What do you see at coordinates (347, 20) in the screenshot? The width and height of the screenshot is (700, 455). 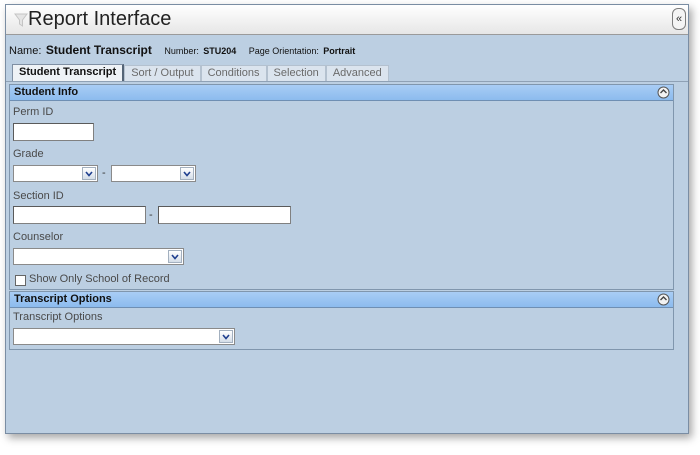 I see `title-bar: Report Interface «` at bounding box center [347, 20].